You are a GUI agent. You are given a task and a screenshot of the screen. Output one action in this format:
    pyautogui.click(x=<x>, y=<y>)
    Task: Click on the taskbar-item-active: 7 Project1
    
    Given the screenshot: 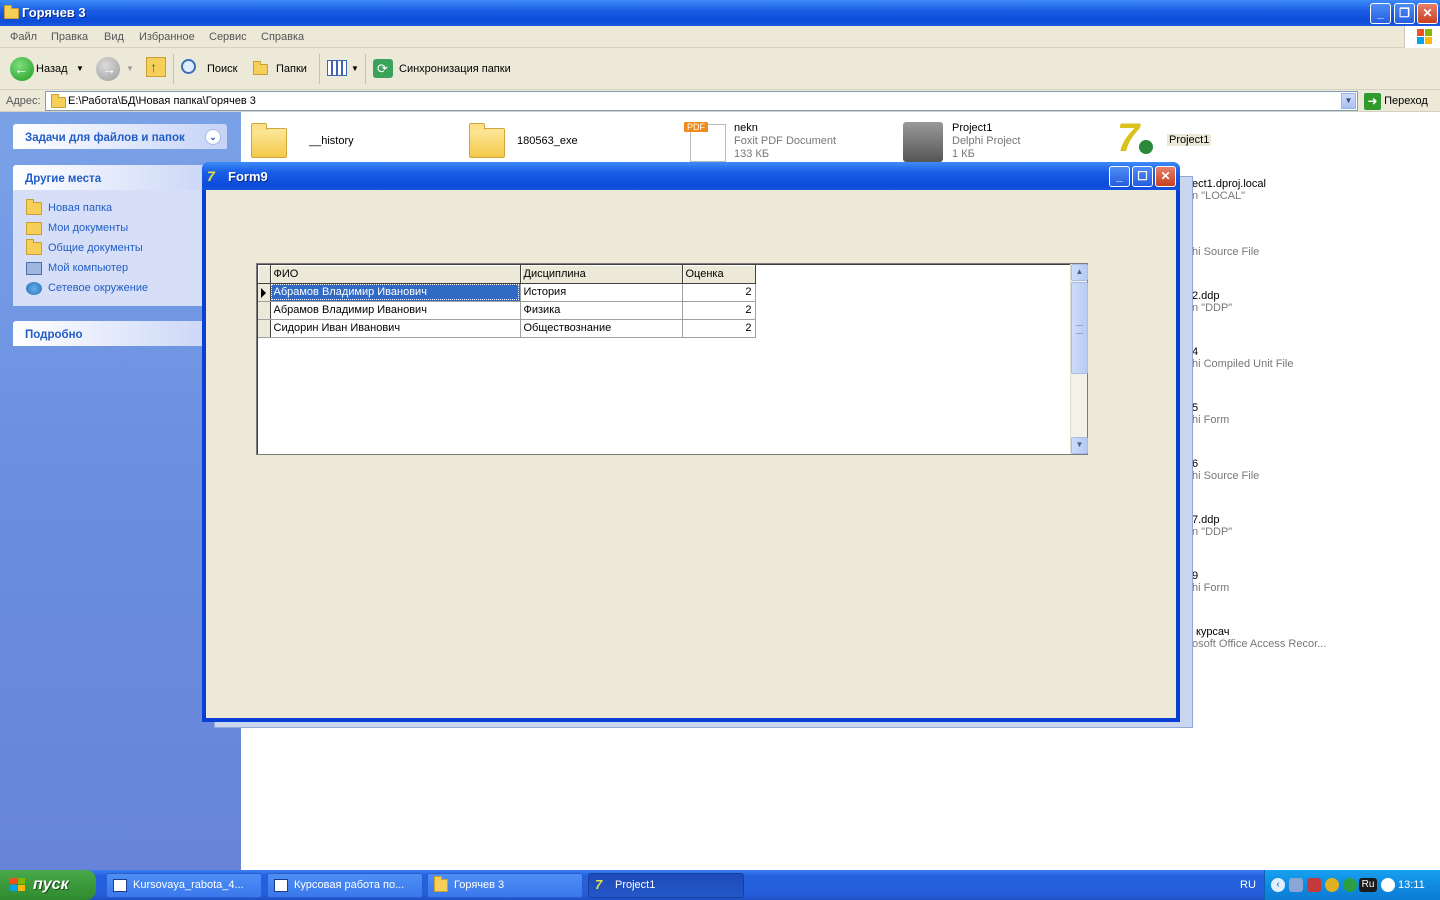 What is the action you would take?
    pyautogui.click(x=666, y=885)
    